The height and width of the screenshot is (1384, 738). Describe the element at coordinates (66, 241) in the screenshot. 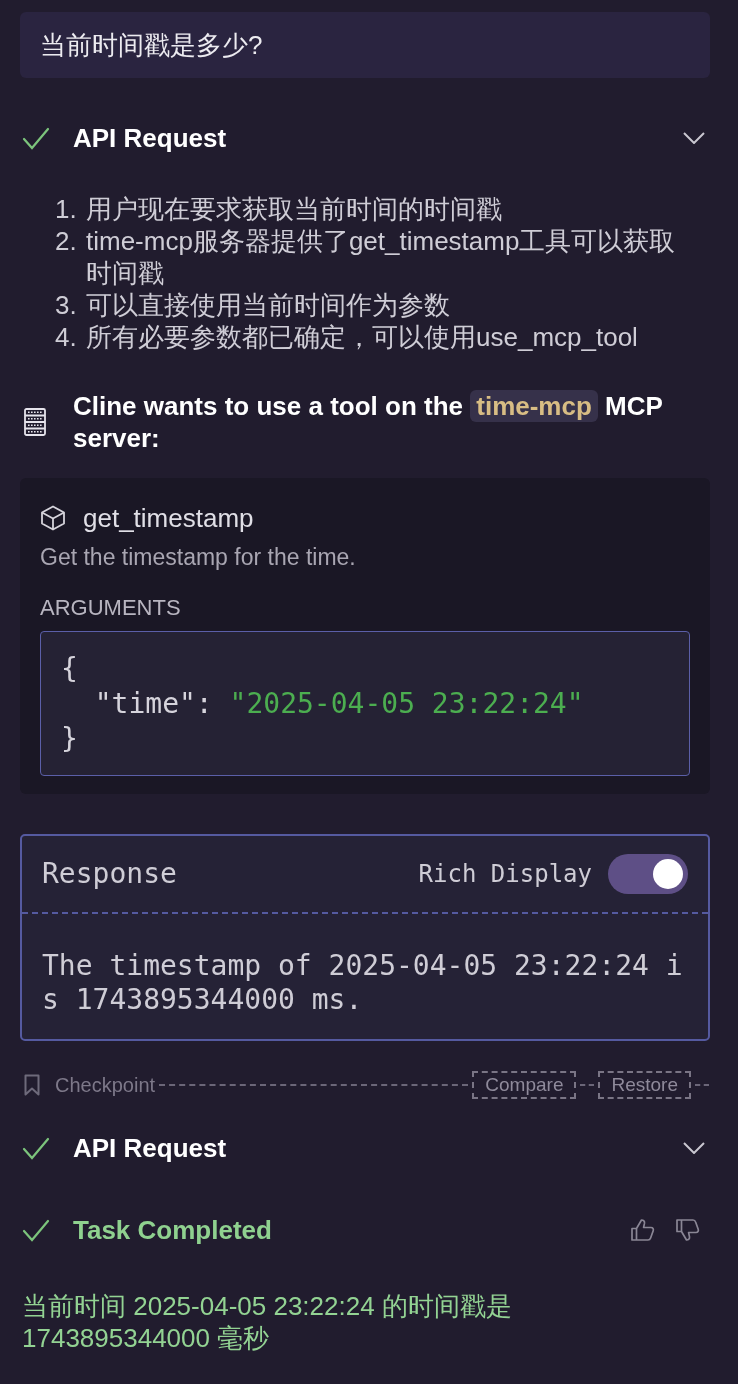

I see `list-number: 2.` at that location.